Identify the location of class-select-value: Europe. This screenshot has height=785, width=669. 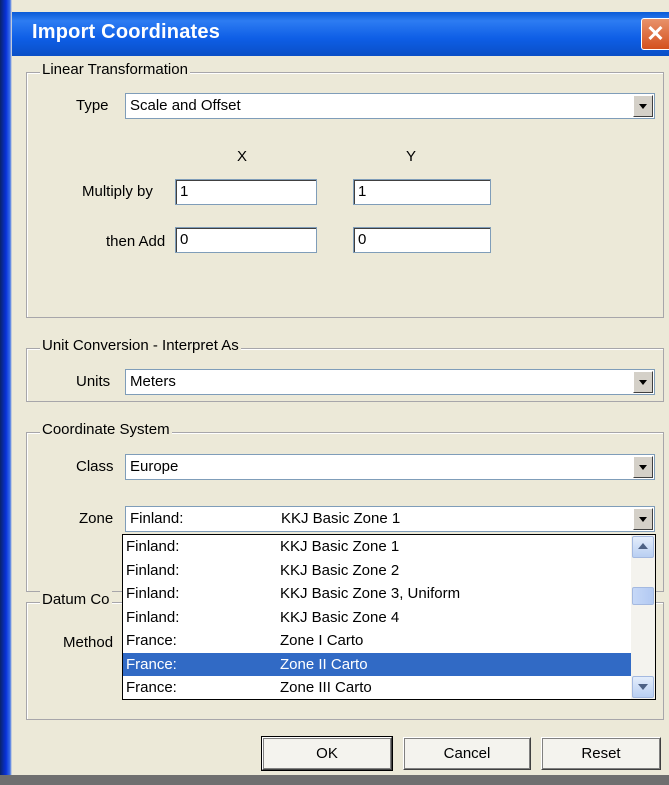
(154, 466).